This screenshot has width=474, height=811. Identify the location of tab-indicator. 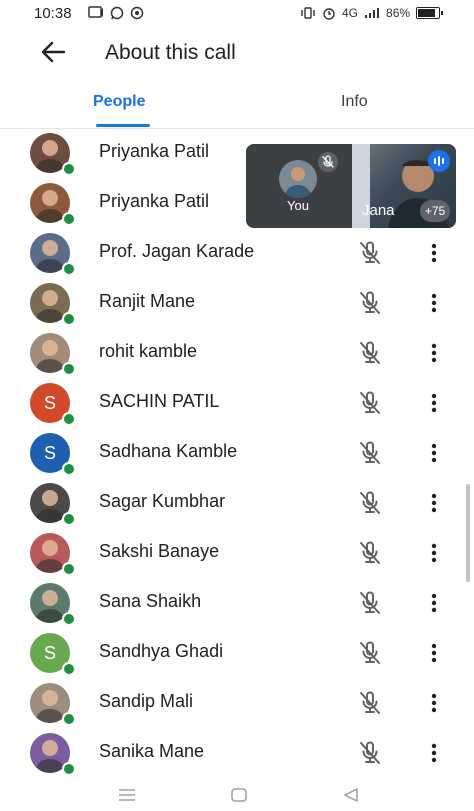
(123, 125).